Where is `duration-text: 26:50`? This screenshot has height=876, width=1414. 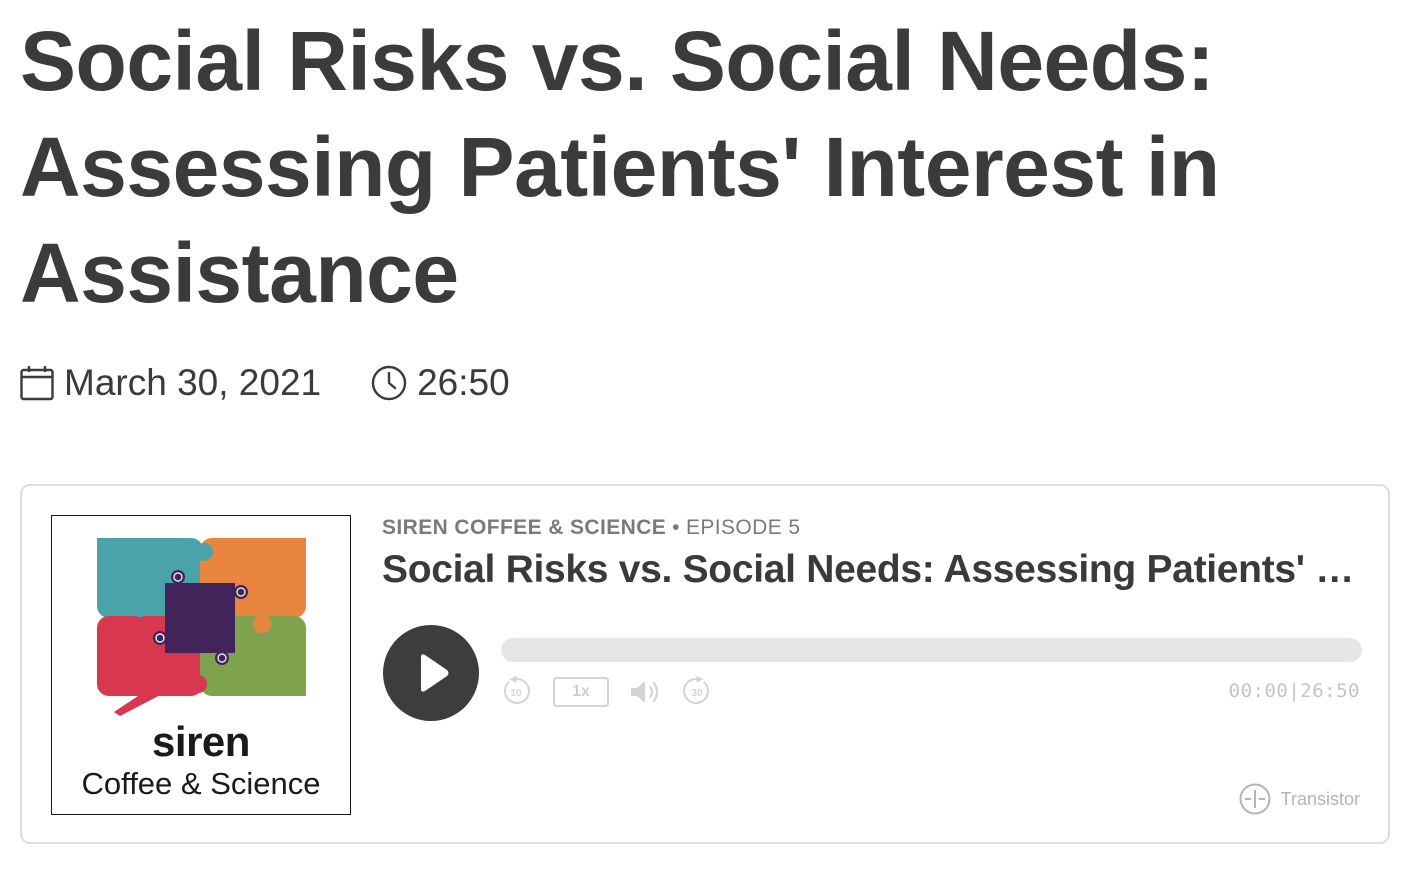
duration-text: 26:50 is located at coordinates (463, 382).